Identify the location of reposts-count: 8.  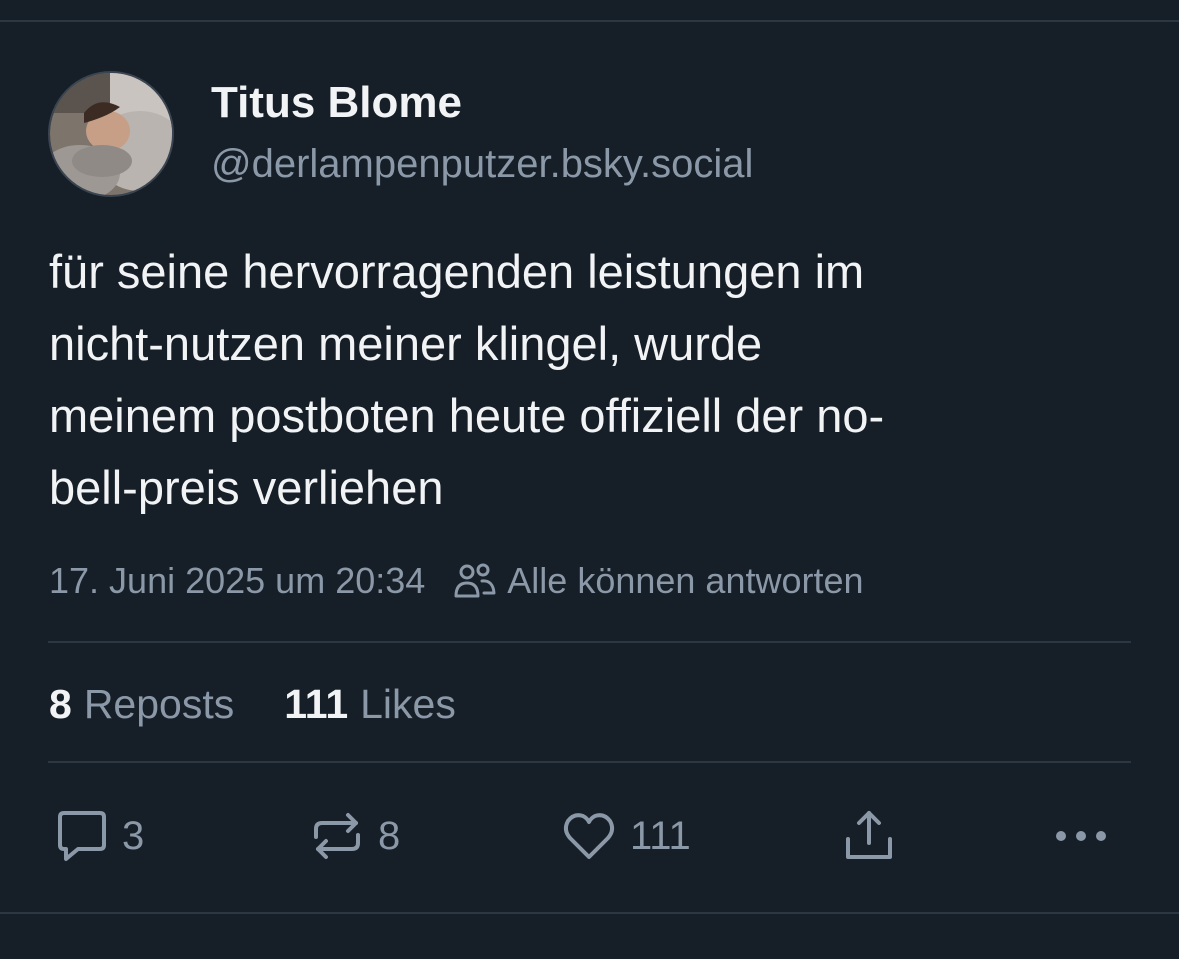
(60, 703).